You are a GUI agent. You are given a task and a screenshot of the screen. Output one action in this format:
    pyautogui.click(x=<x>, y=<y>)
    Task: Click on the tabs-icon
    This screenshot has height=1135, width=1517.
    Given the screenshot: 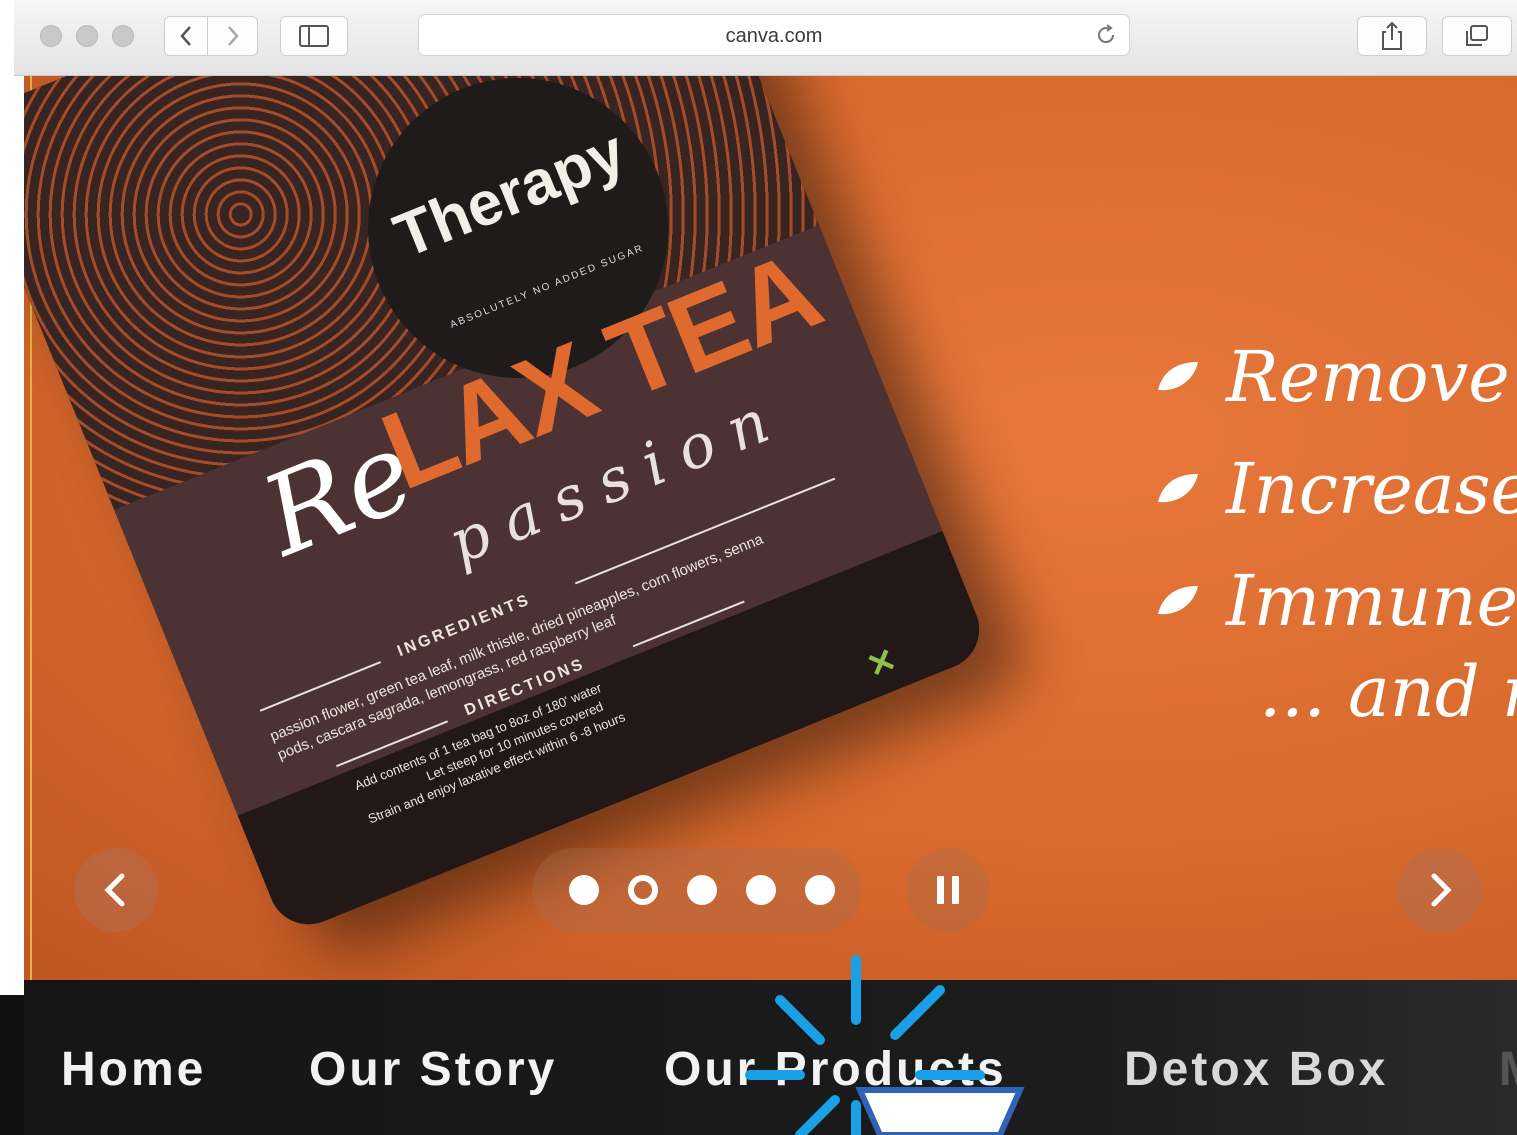 What is the action you would take?
    pyautogui.click(x=1477, y=35)
    